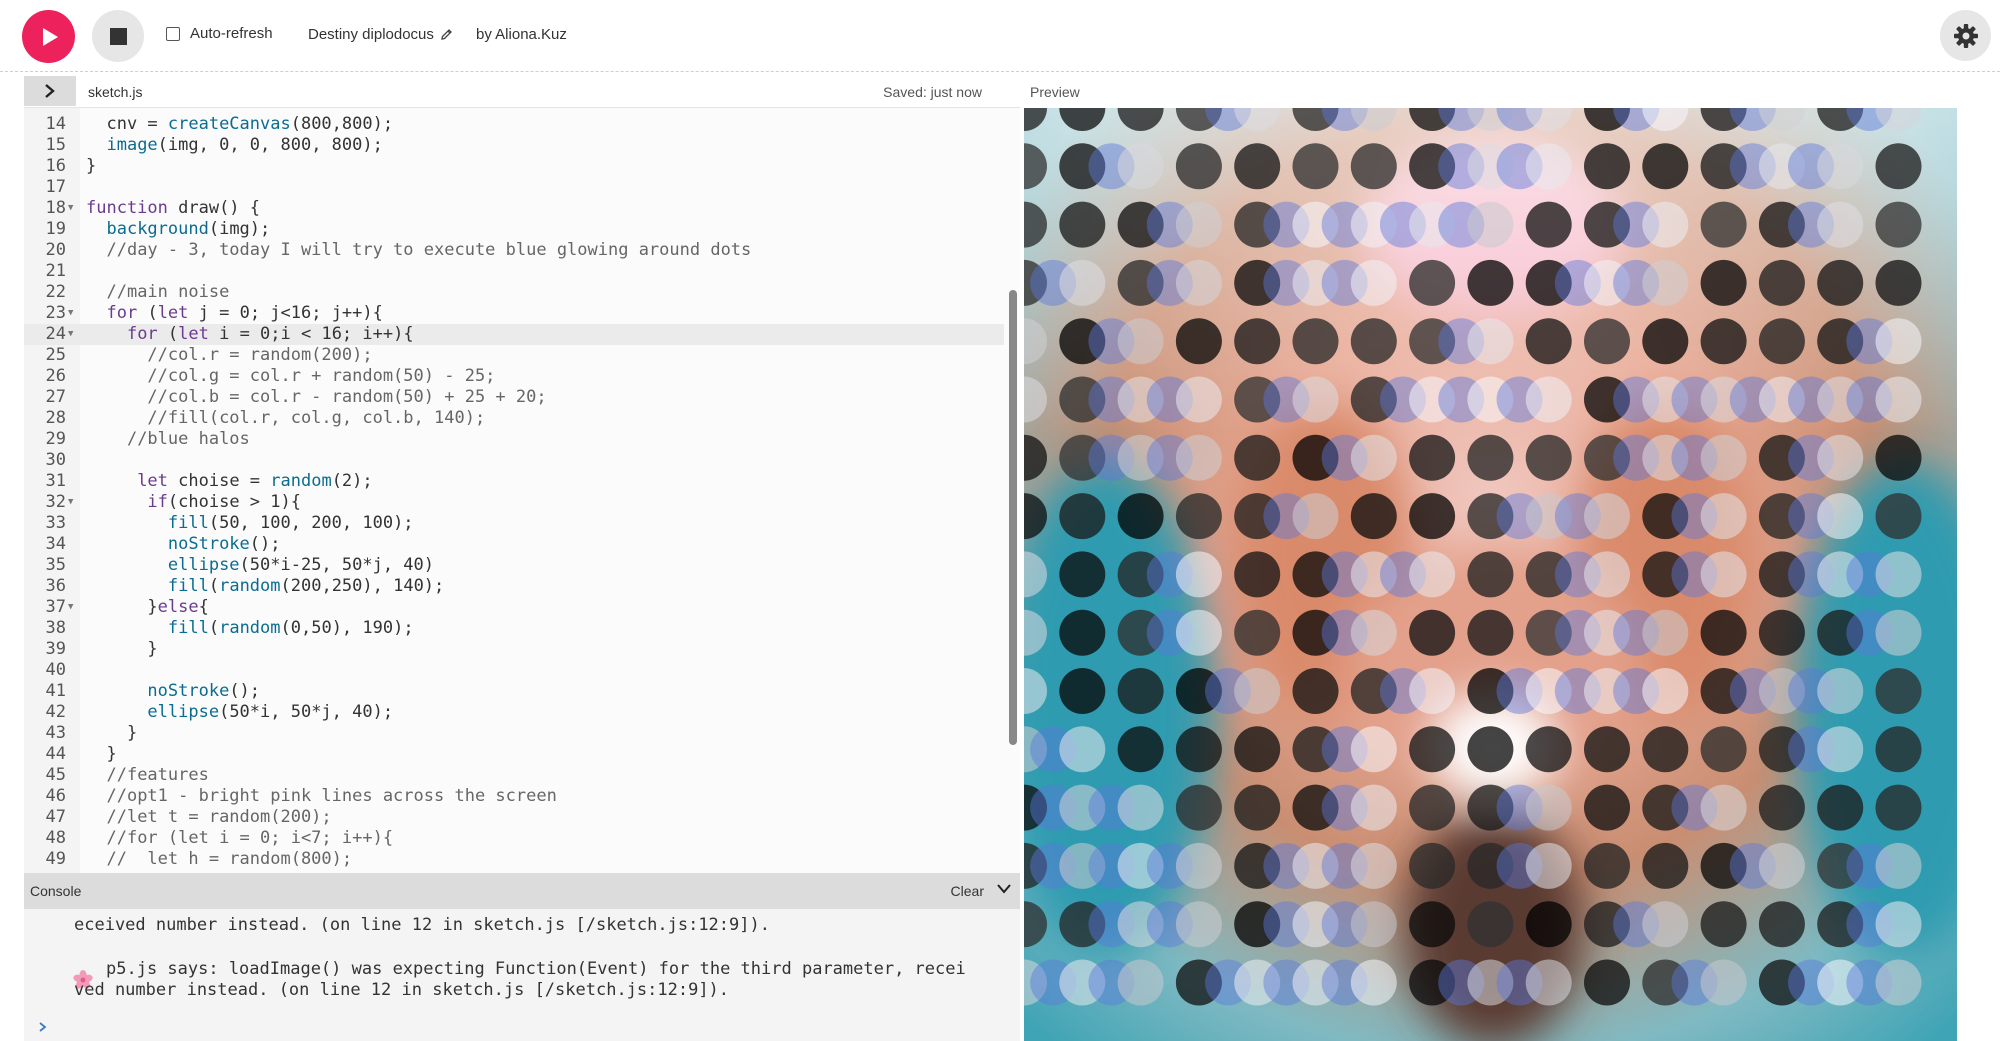 The height and width of the screenshot is (1041, 2000). What do you see at coordinates (514, 439) in the screenshot?
I see `code-line: 29 //blue halos` at bounding box center [514, 439].